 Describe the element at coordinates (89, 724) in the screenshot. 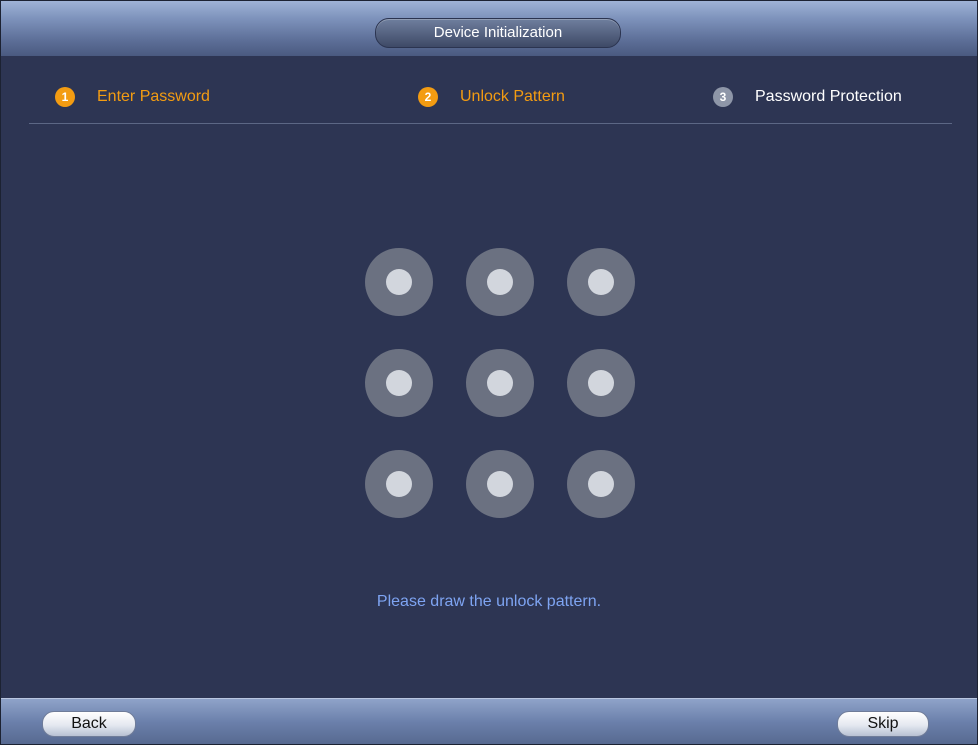

I see `back-button: Back` at that location.